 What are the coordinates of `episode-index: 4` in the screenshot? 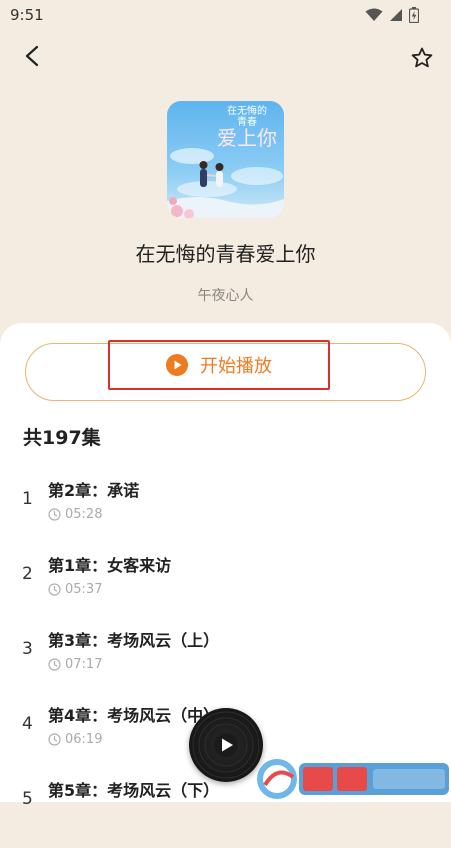 It's located at (27, 724).